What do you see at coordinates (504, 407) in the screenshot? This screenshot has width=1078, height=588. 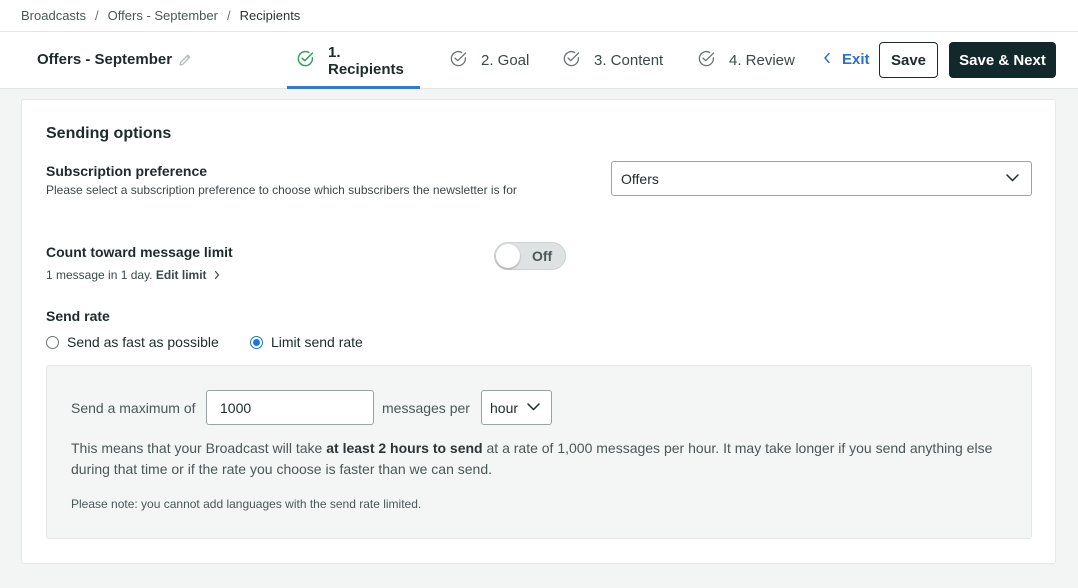 I see `rate-unit-value: hour` at bounding box center [504, 407].